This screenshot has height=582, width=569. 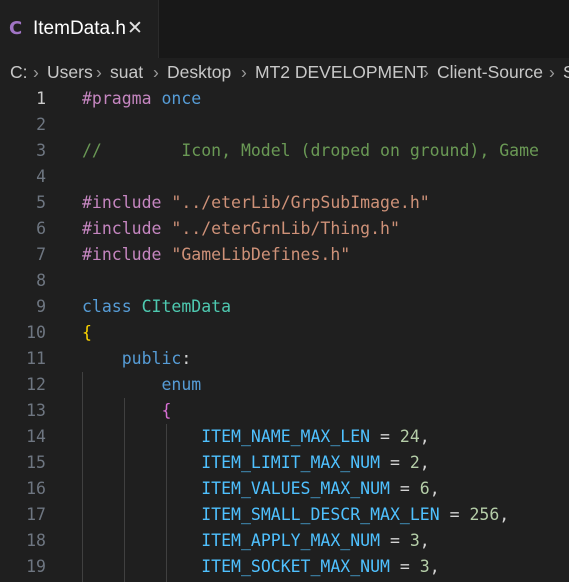 I want to click on line-number: 7, so click(x=41, y=254).